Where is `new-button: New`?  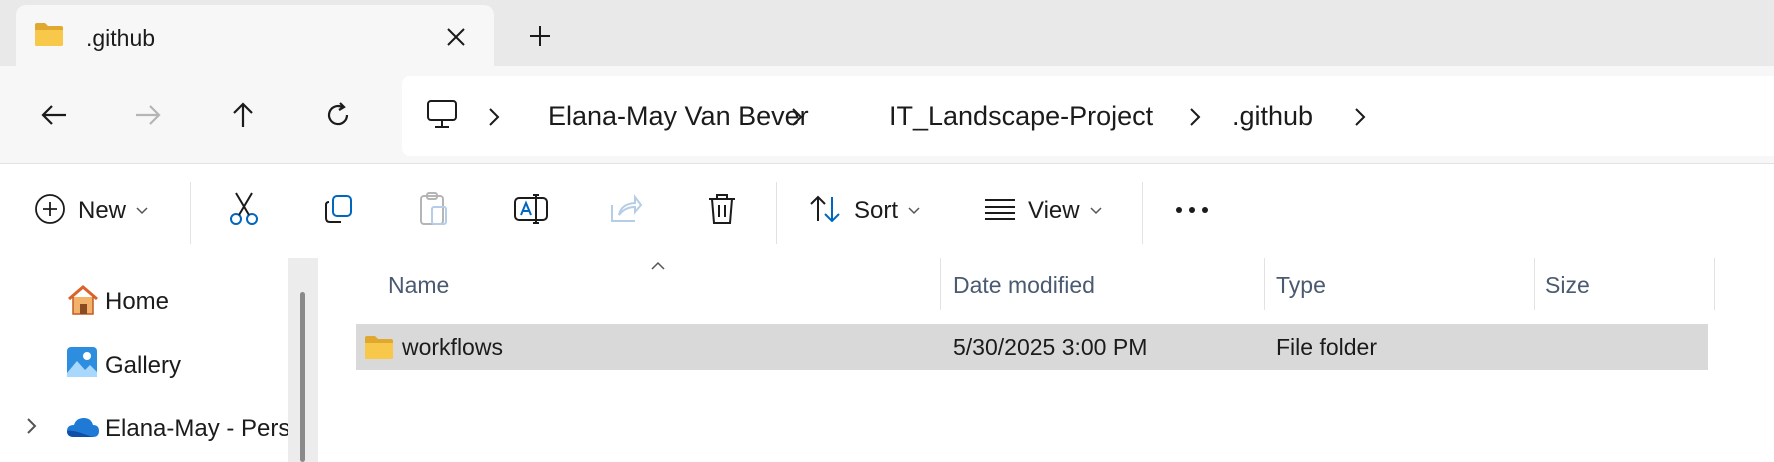
new-button: New is located at coordinates (91, 211).